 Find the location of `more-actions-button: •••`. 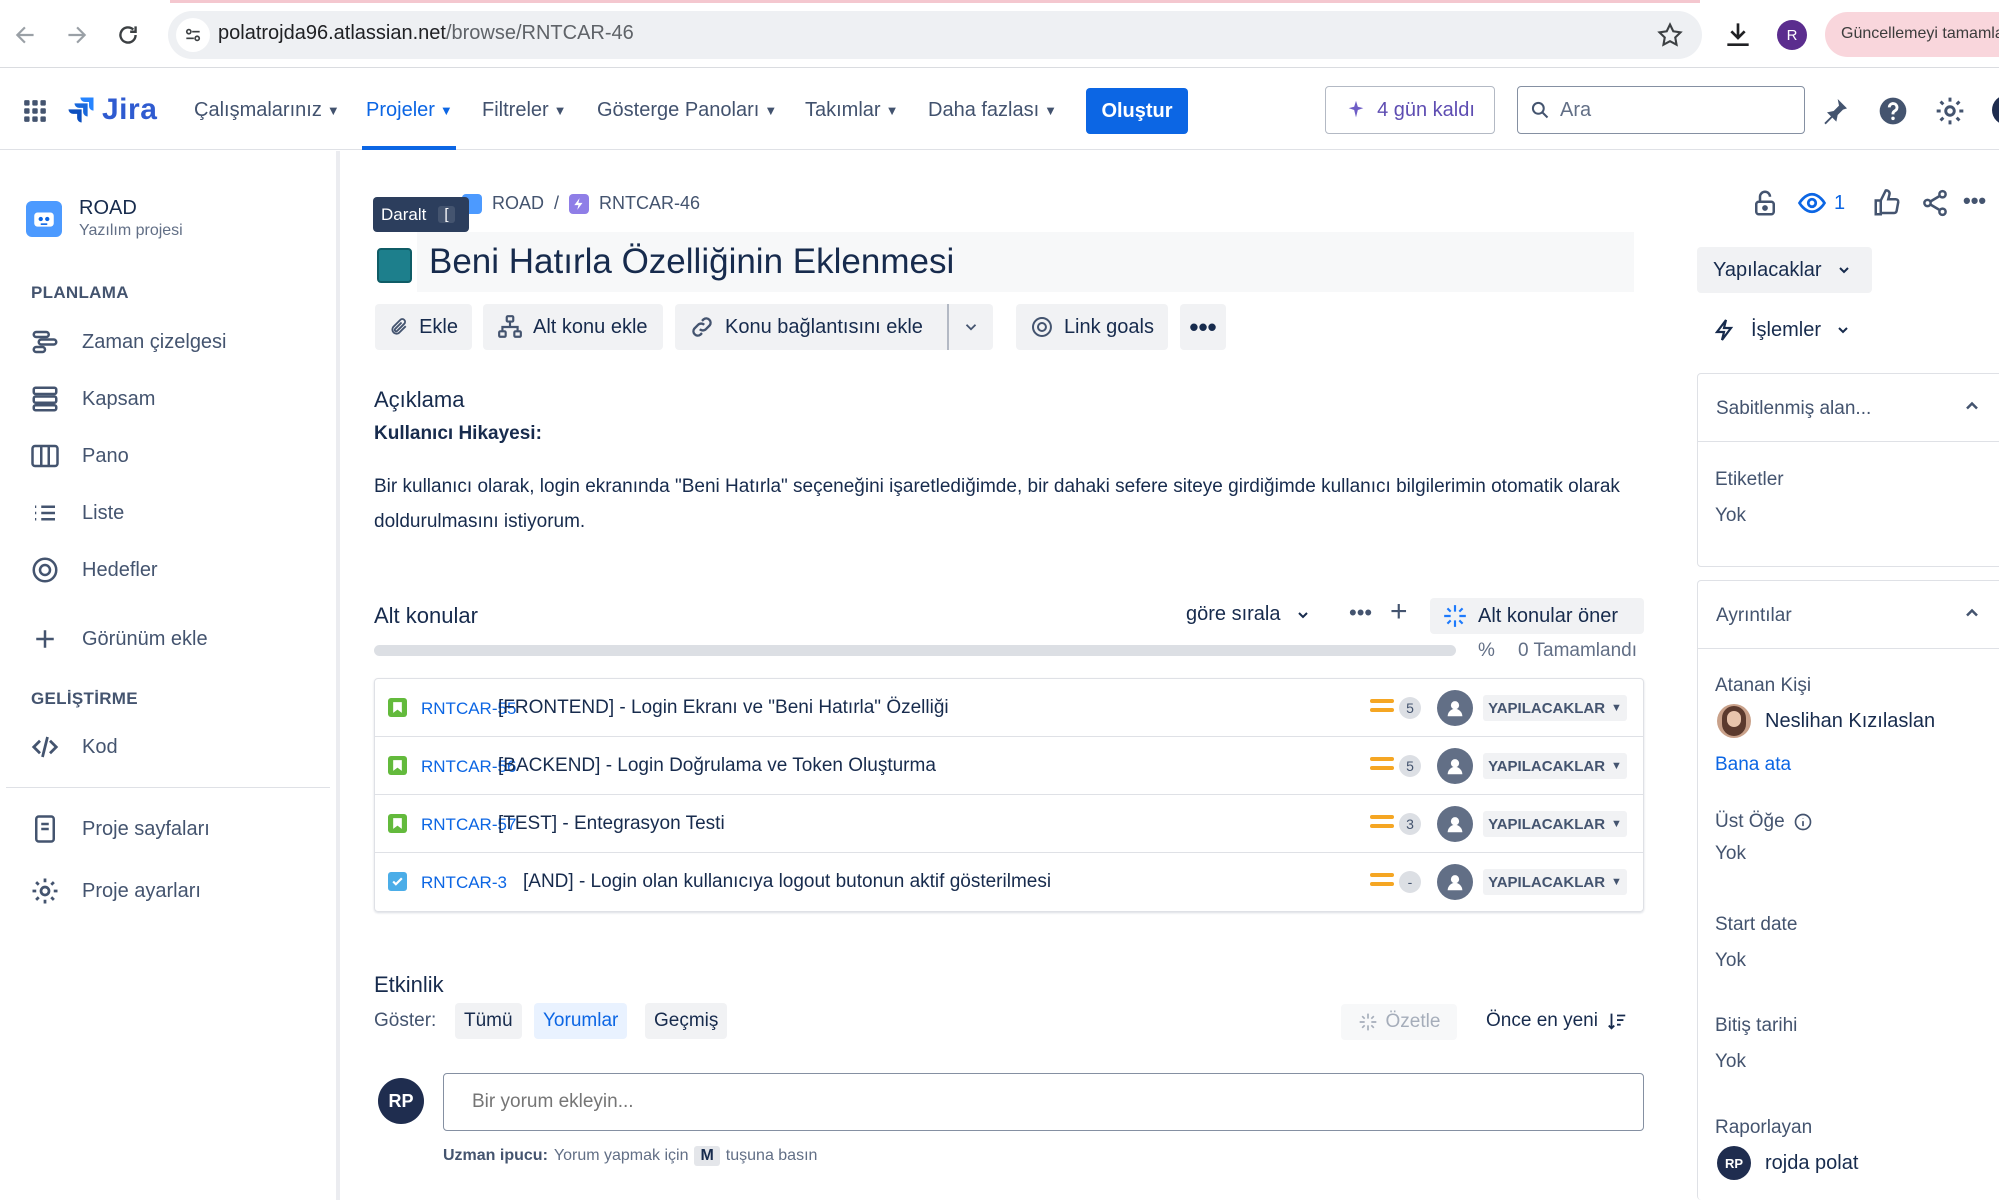

more-actions-button: ••• is located at coordinates (1203, 327).